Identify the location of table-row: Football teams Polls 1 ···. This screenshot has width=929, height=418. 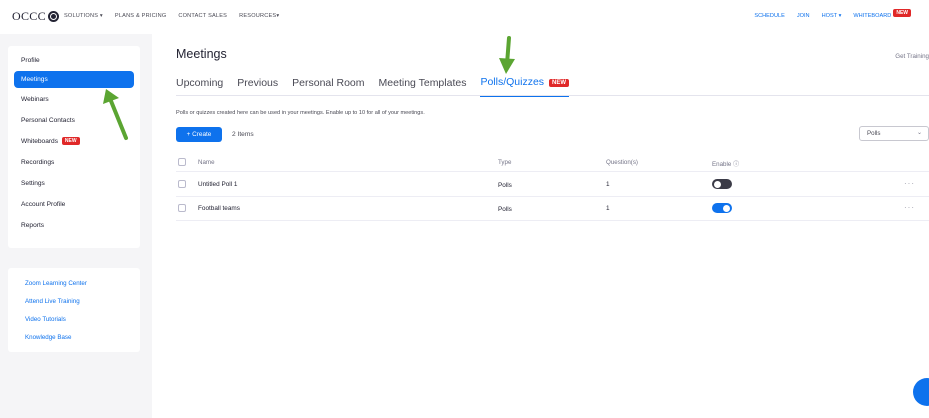
(552, 209).